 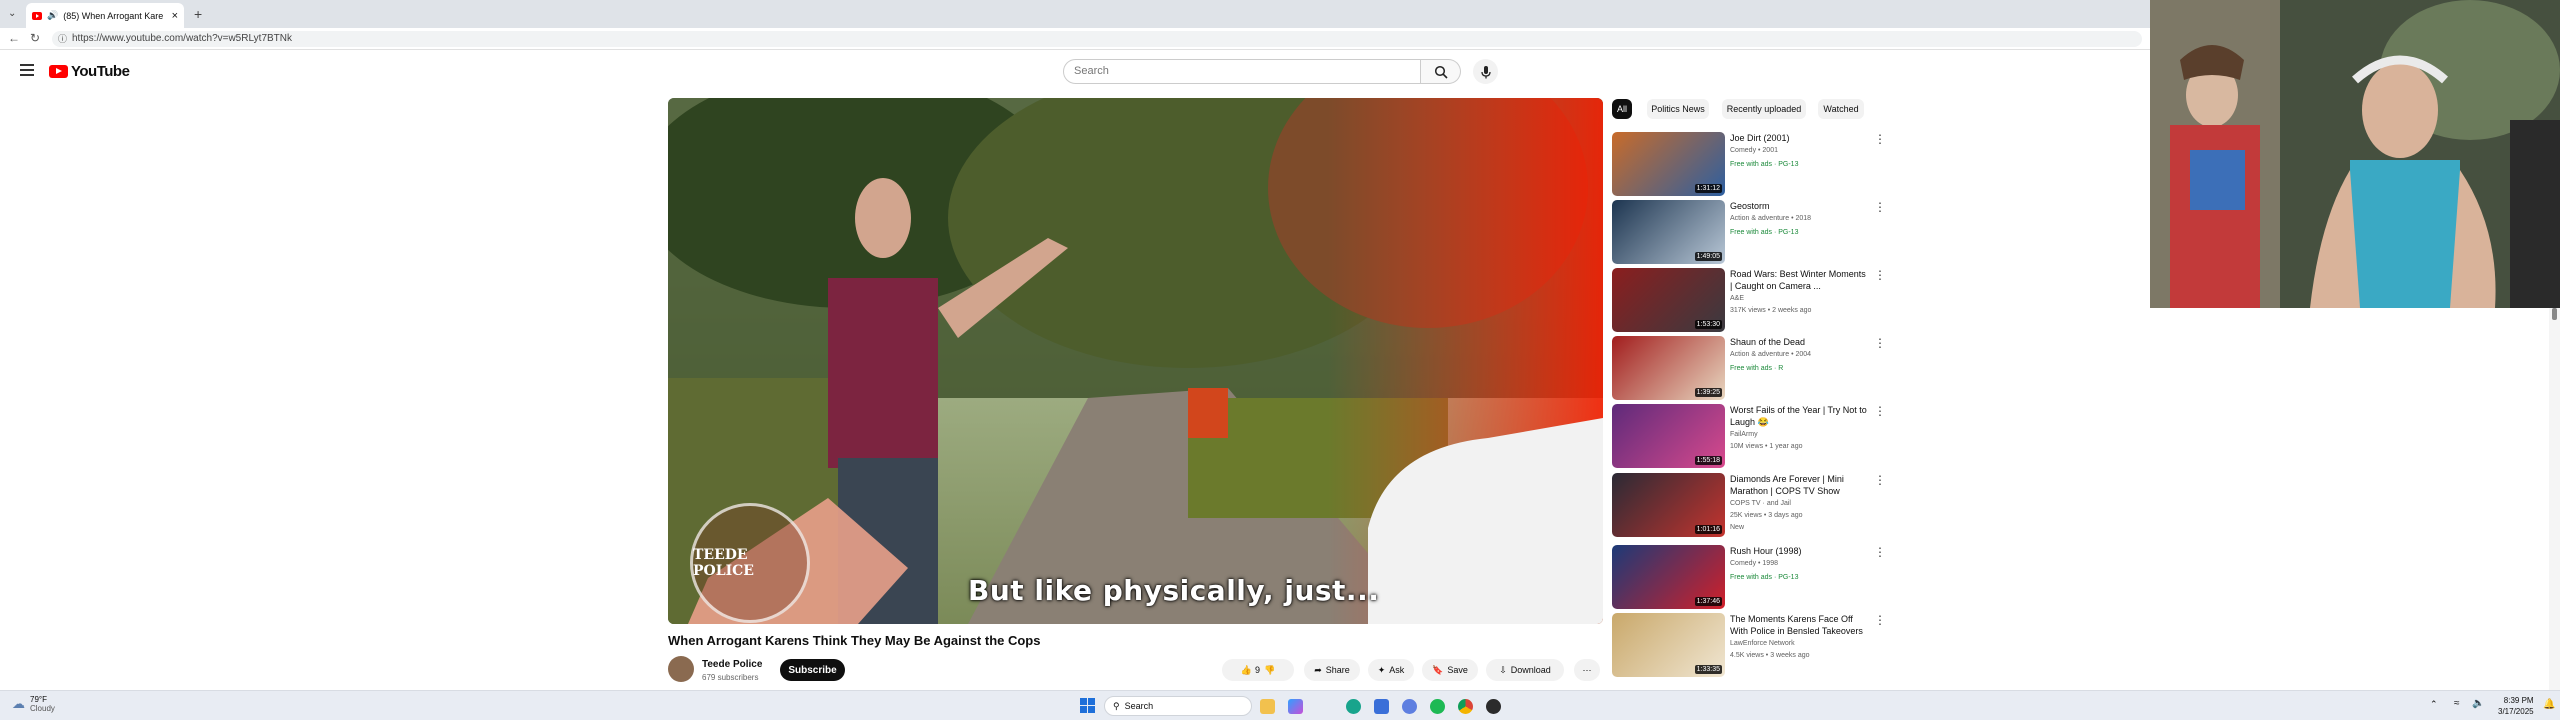 What do you see at coordinates (1754, 563) in the screenshot?
I see `recommendation-meta: Comedy • 1998` at bounding box center [1754, 563].